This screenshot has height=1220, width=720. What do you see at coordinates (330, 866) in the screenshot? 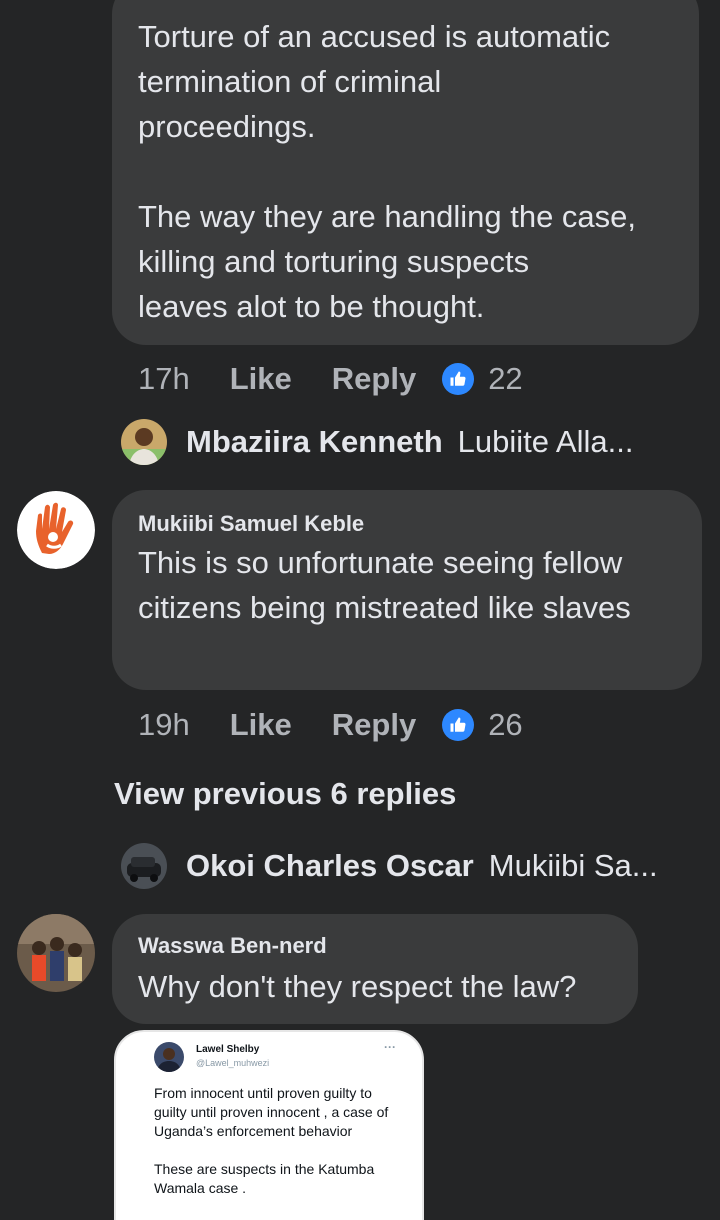
I see `reply-author-name: Okoi Charles Oscar` at bounding box center [330, 866].